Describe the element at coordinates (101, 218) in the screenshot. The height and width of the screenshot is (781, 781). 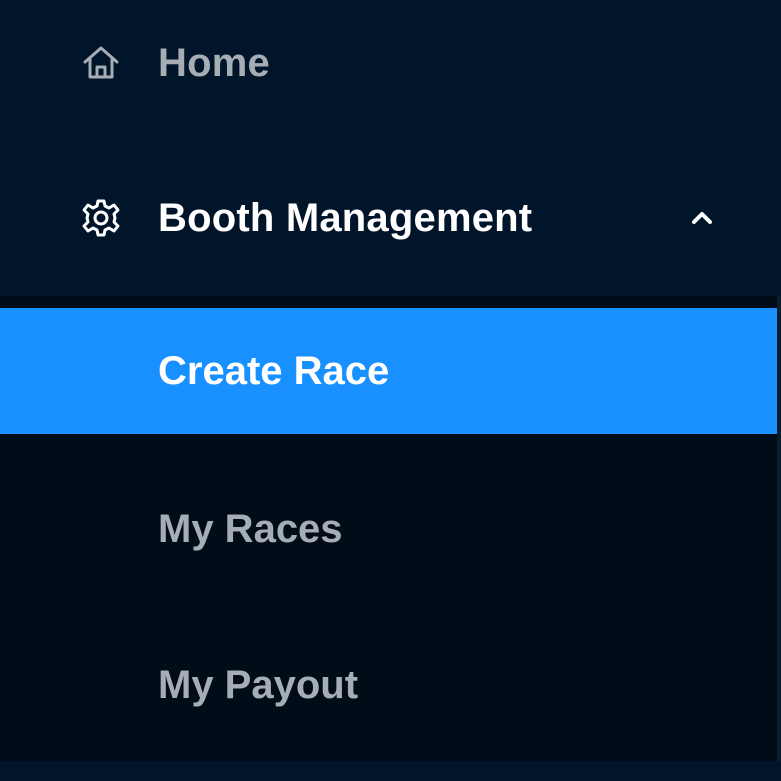
I see `gear-icon` at that location.